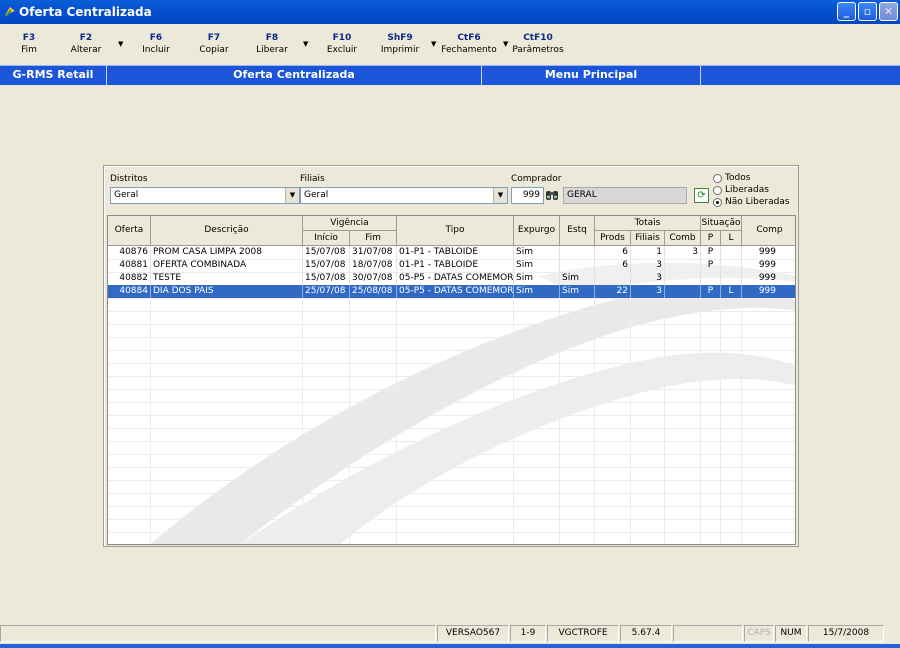  What do you see at coordinates (214, 38) in the screenshot?
I see `copiar-key: F7` at bounding box center [214, 38].